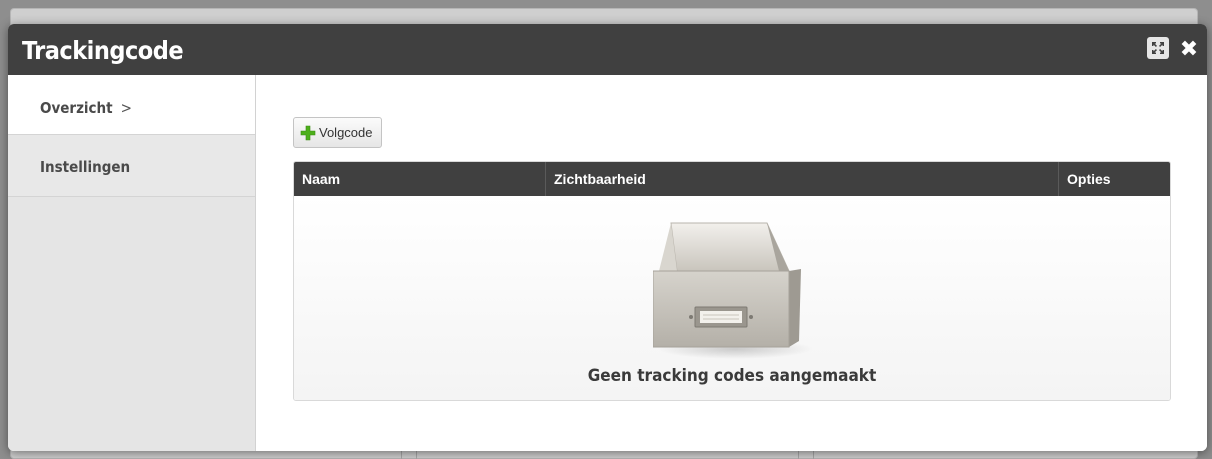 Image resolution: width=1212 pixels, height=459 pixels. Describe the element at coordinates (85, 167) in the screenshot. I see `sidebar-item-label: Instellingen` at that location.